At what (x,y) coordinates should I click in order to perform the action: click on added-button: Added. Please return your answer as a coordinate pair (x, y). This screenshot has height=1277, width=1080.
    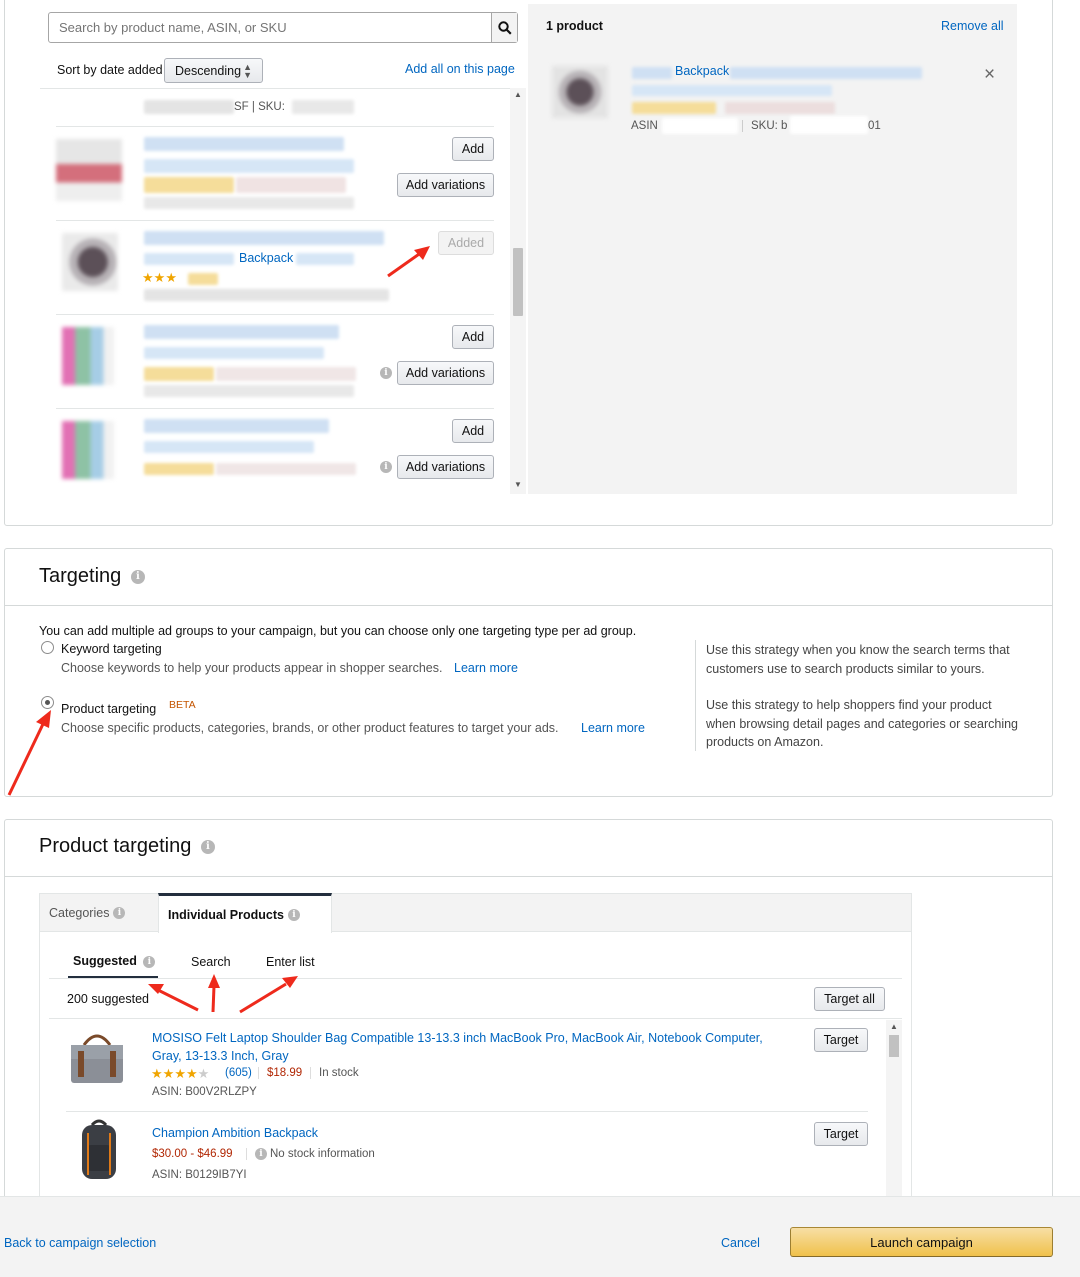
    Looking at the image, I should click on (466, 243).